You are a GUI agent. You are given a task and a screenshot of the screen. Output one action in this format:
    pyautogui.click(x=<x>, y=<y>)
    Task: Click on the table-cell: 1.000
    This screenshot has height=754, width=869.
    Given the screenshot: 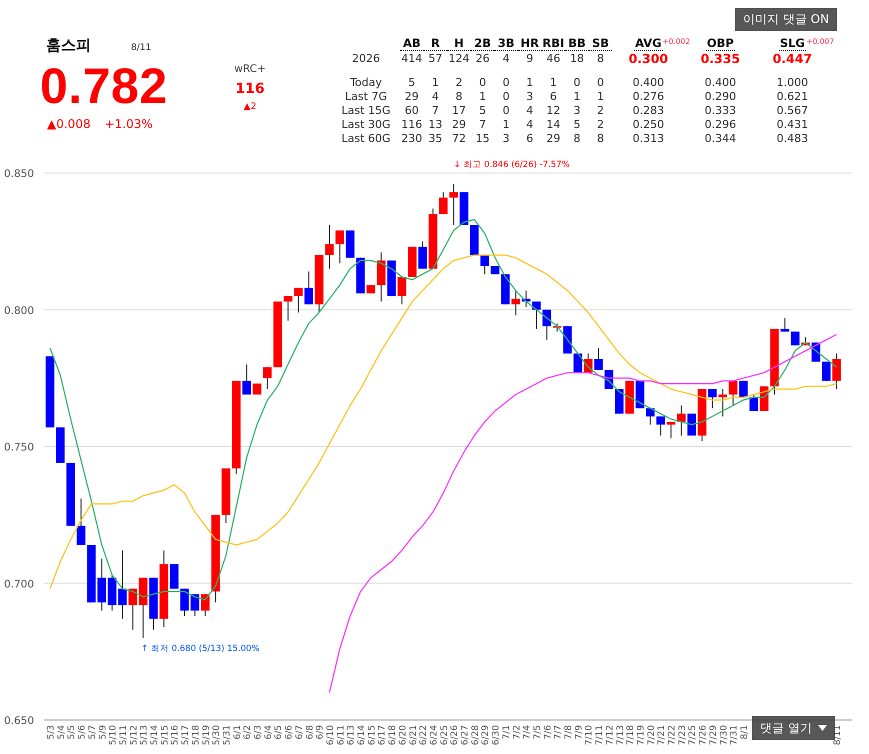 What is the action you would take?
    pyautogui.click(x=792, y=83)
    